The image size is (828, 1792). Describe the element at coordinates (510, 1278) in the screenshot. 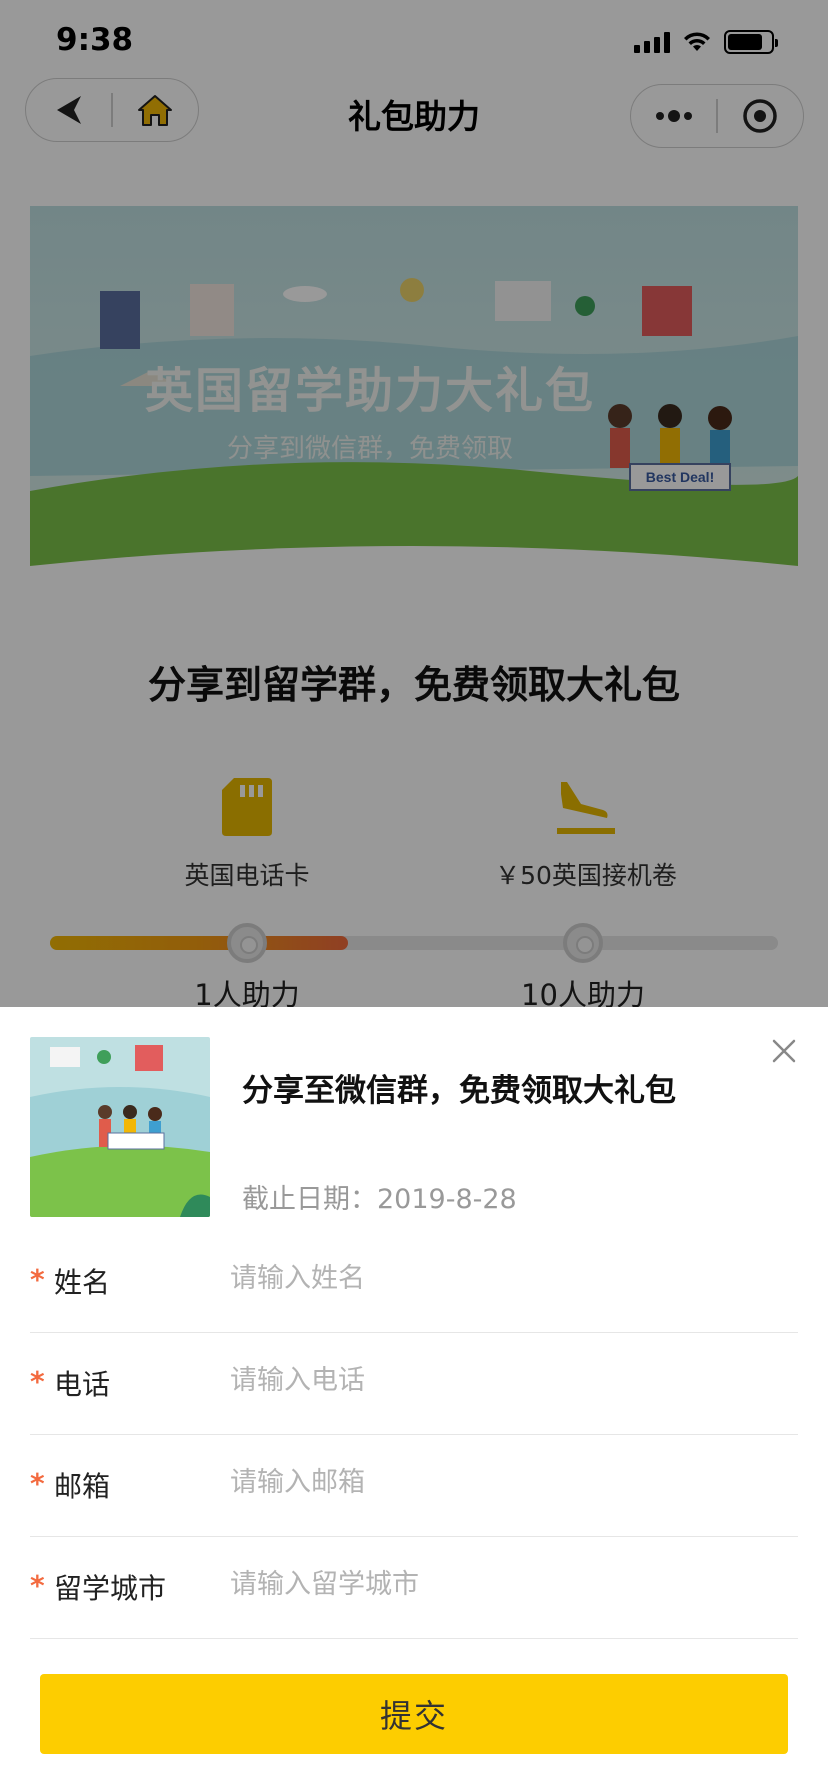

I see `name-input` at that location.